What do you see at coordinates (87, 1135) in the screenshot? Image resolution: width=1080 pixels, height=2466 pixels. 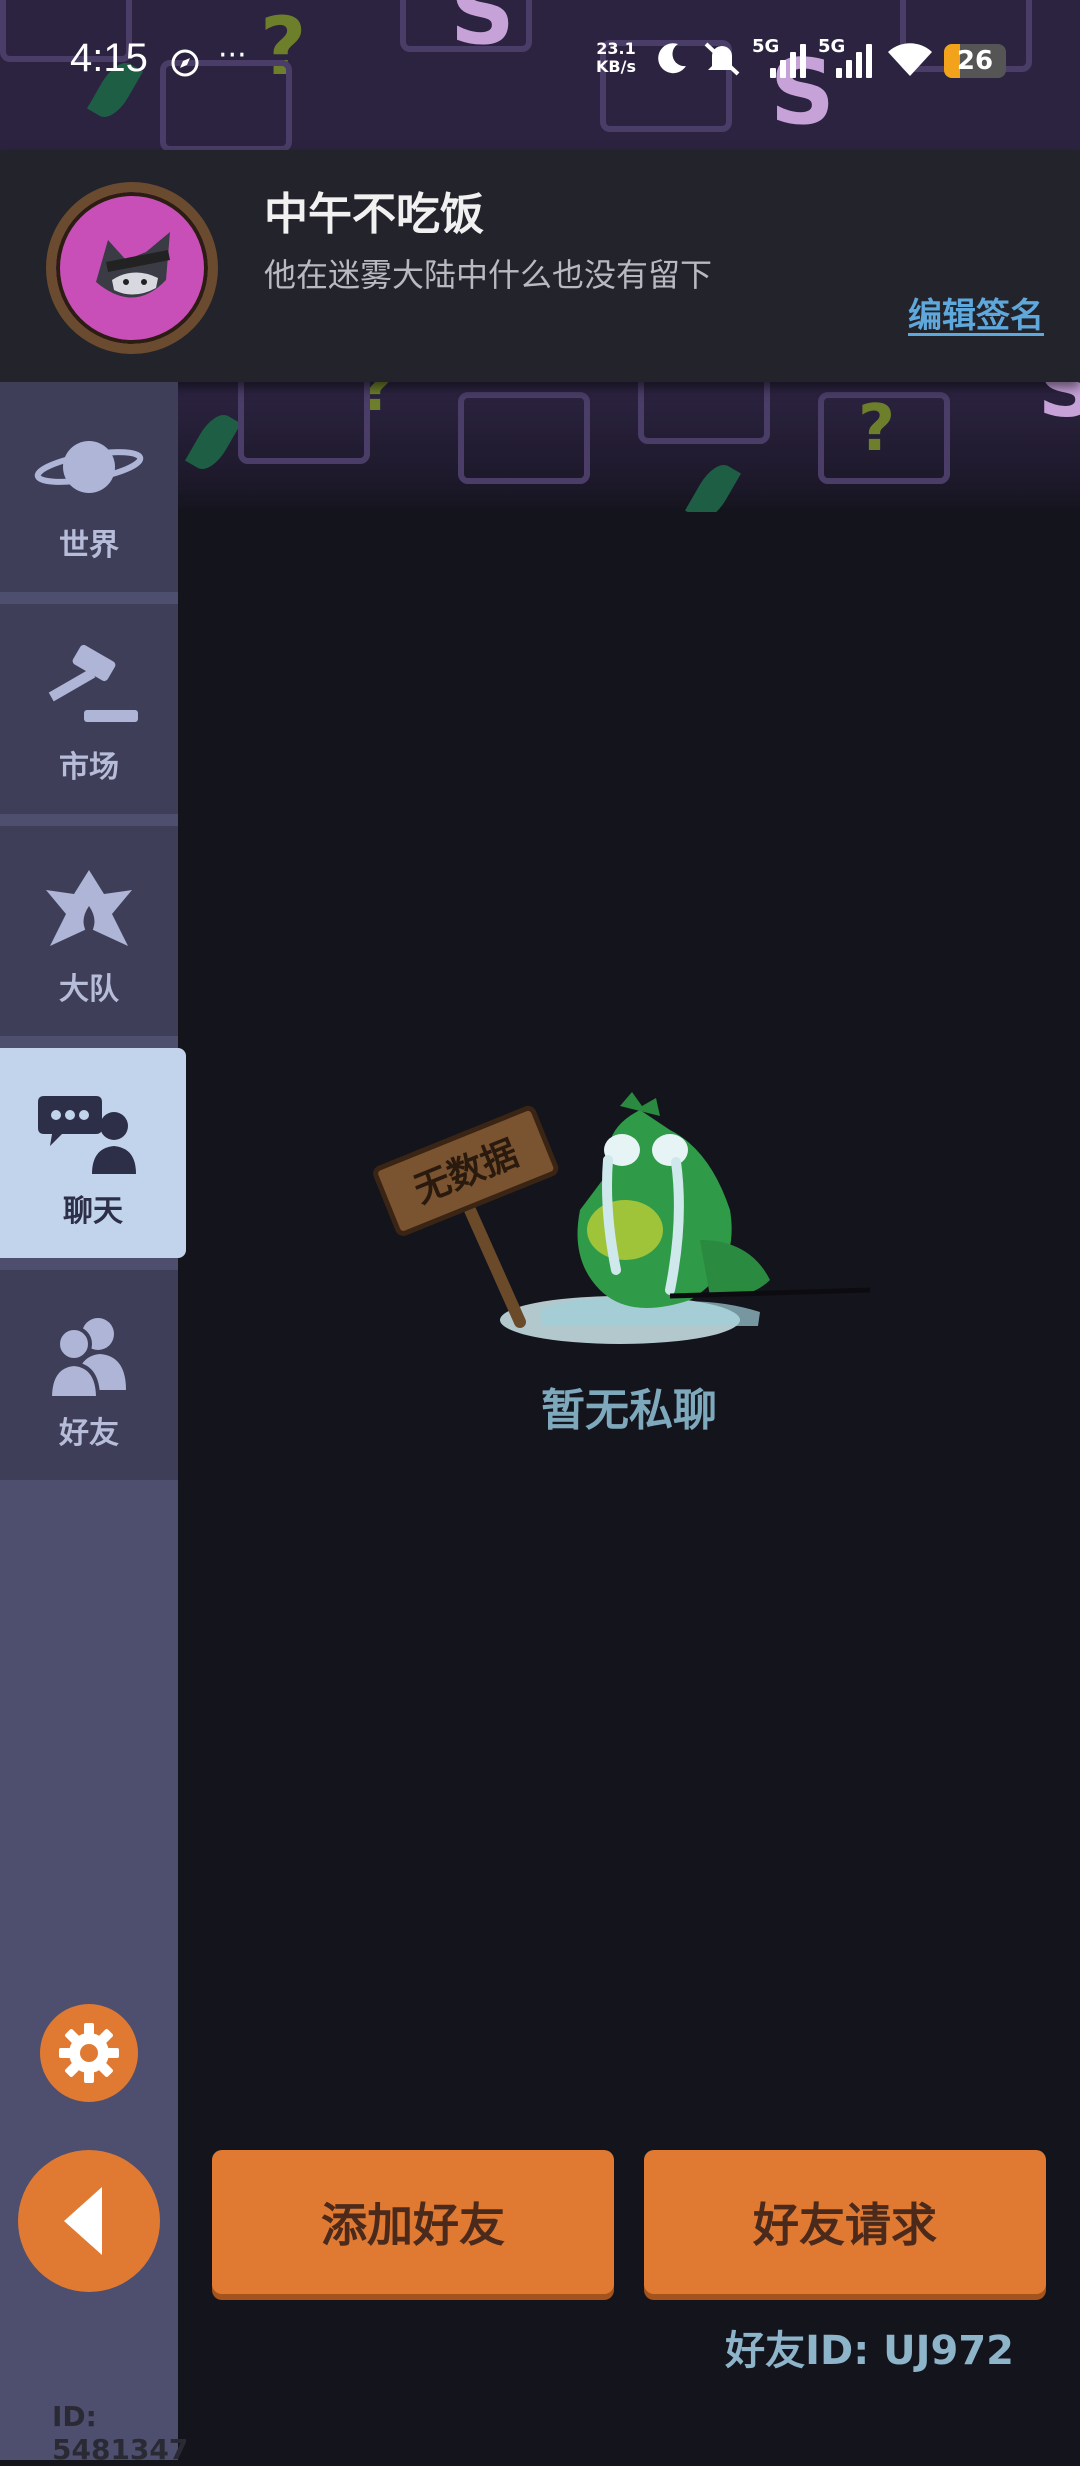 I see `chat-person-icon` at bounding box center [87, 1135].